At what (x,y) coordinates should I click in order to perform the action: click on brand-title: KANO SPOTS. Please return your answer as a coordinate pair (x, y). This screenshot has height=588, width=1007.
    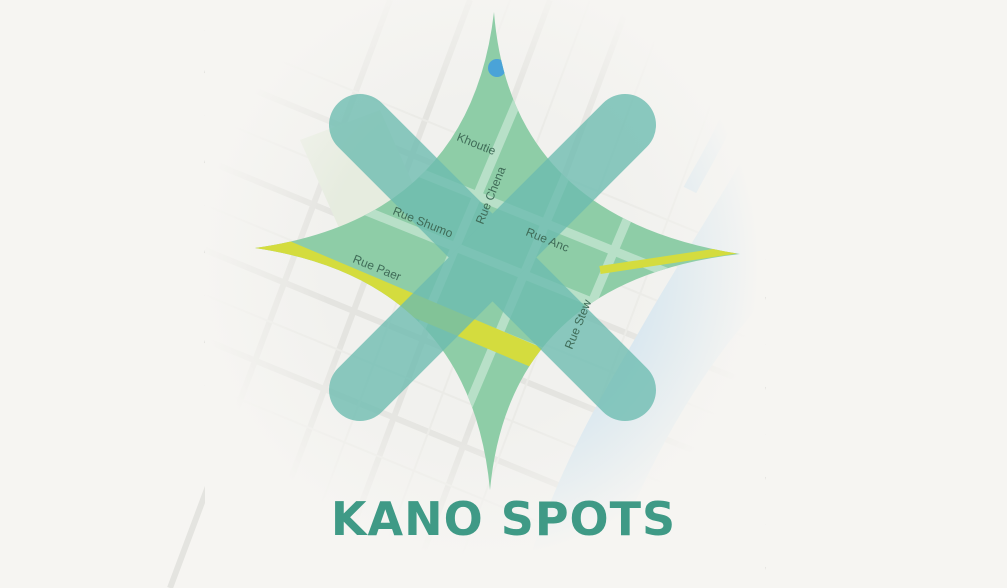
    Looking at the image, I should click on (503, 519).